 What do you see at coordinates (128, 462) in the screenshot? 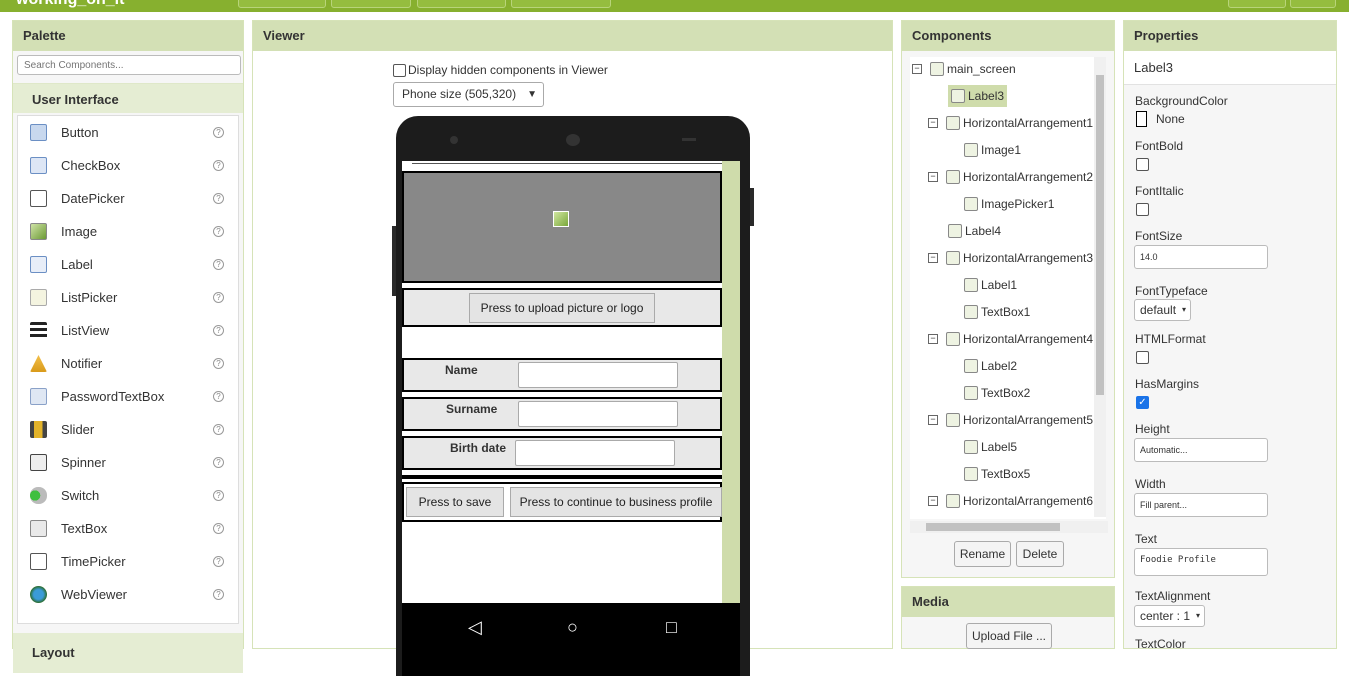
I see `palette-item-spinner: Spinner?` at bounding box center [128, 462].